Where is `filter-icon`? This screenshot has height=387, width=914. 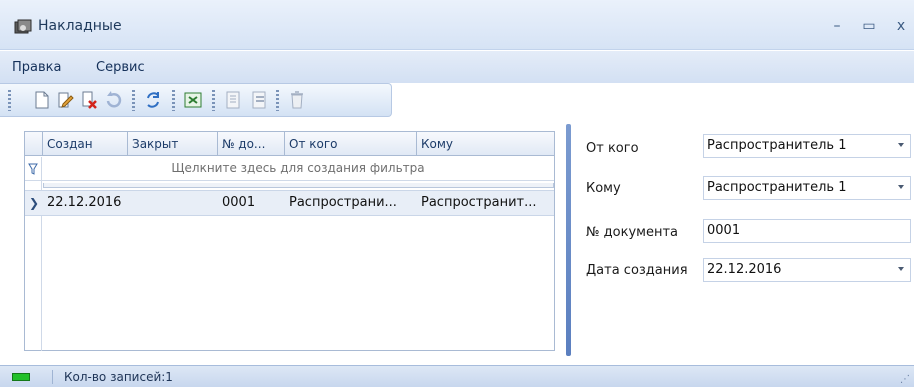 filter-icon is located at coordinates (33, 169).